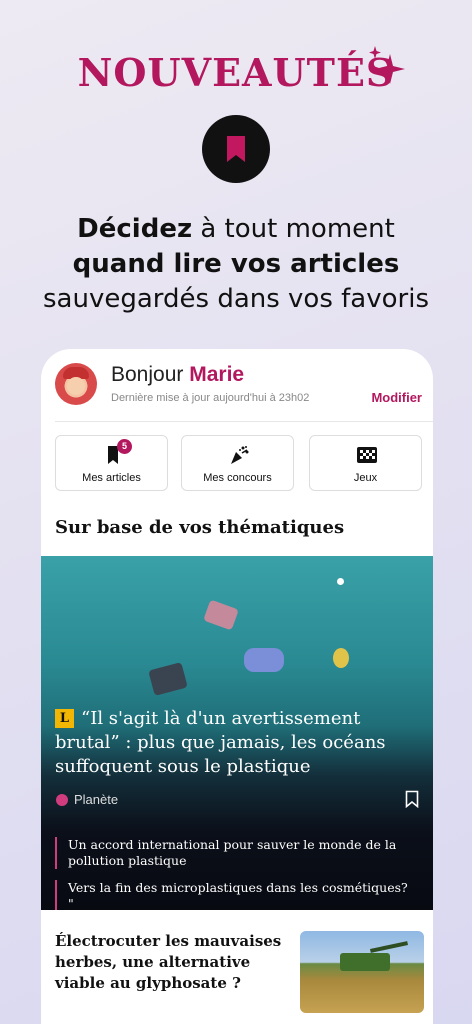 This screenshot has height=1024, width=472. Describe the element at coordinates (293, 229) in the screenshot. I see `headline-rest-1: à tout moment` at that location.